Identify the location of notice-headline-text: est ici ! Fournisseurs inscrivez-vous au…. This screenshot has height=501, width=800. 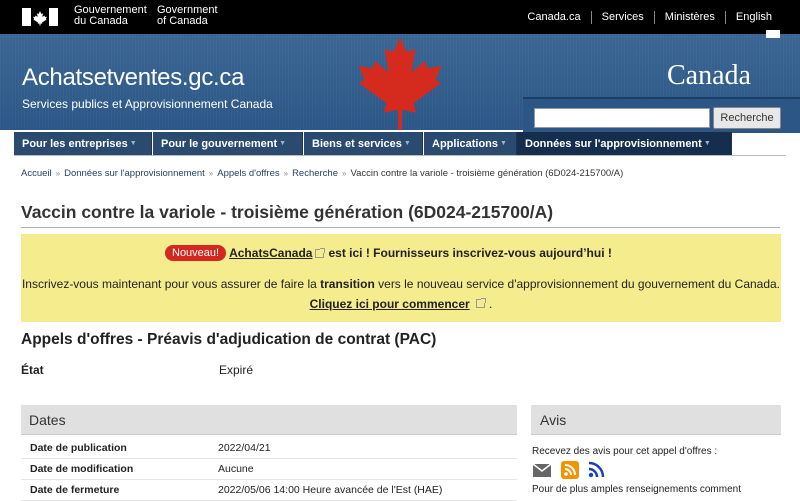
(470, 253).